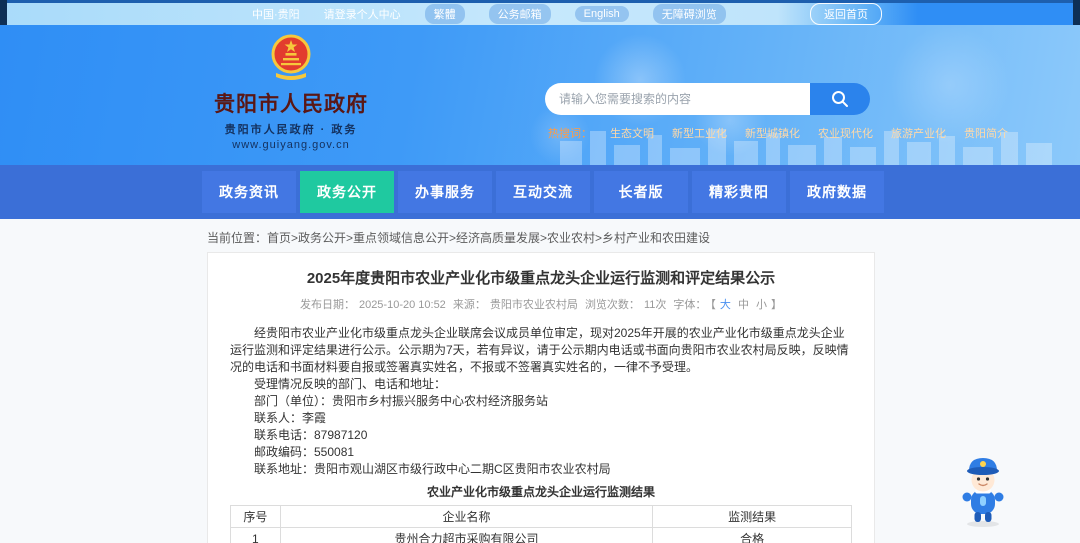 The image size is (1080, 543). Describe the element at coordinates (540, 492) in the screenshot. I see `table-caption: 农业产业化市级重点龙头企业运行监测结果` at that location.